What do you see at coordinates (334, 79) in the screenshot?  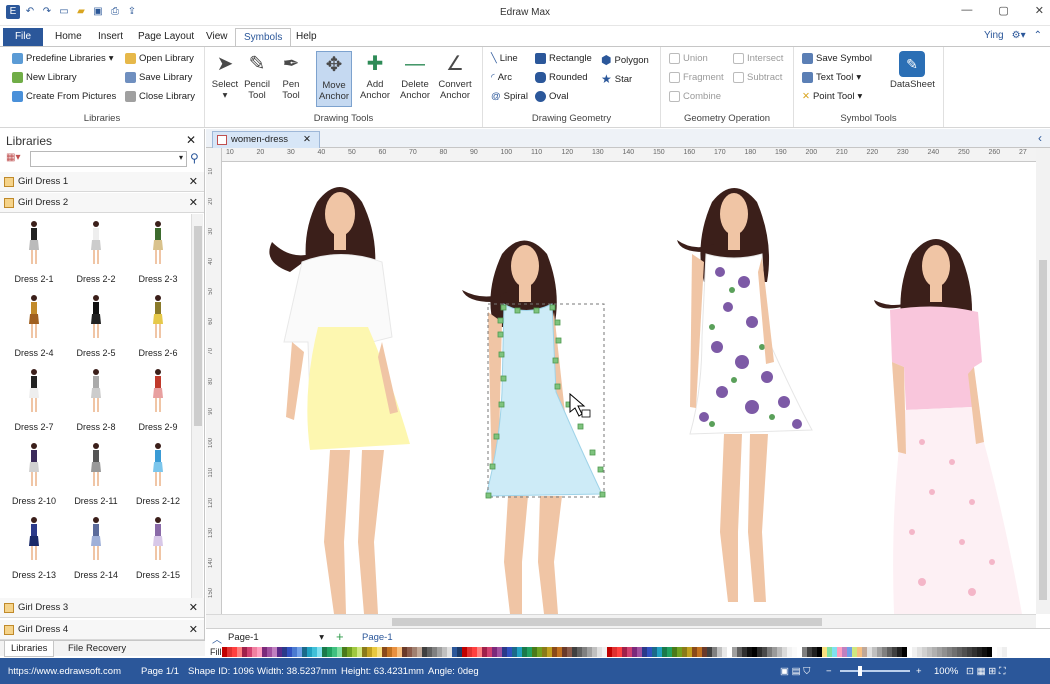 I see `move-anchor-button: ✥ Move Anchor` at bounding box center [334, 79].